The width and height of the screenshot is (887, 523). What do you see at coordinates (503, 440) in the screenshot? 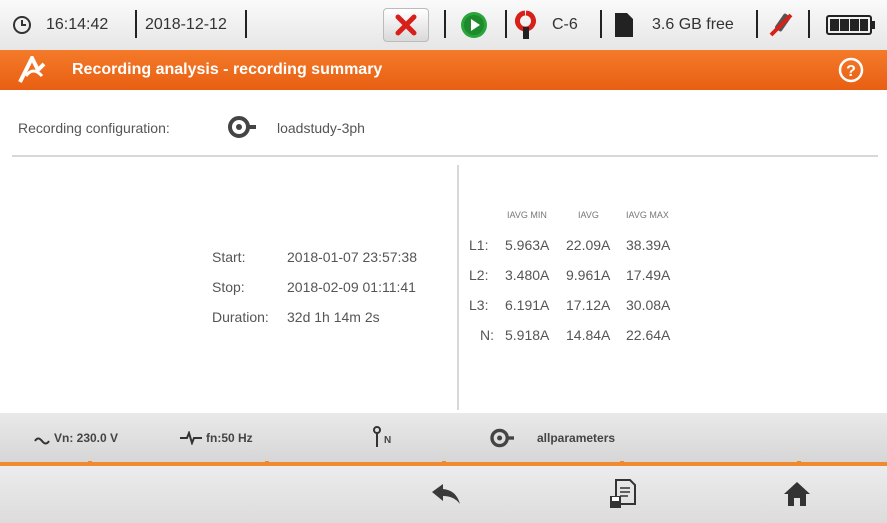
I see `profile-icon` at bounding box center [503, 440].